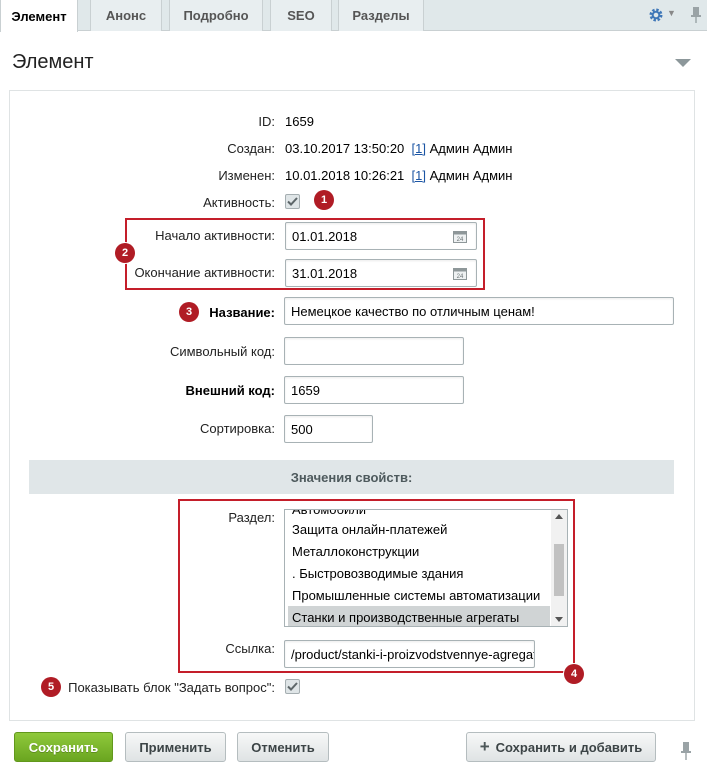 This screenshot has width=707, height=769. I want to click on plus-icon: +, so click(484, 746).